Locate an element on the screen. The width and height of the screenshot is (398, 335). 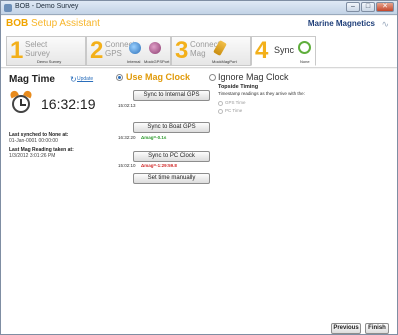
brand-logo-icon: ∿ is located at coordinates (385, 24).